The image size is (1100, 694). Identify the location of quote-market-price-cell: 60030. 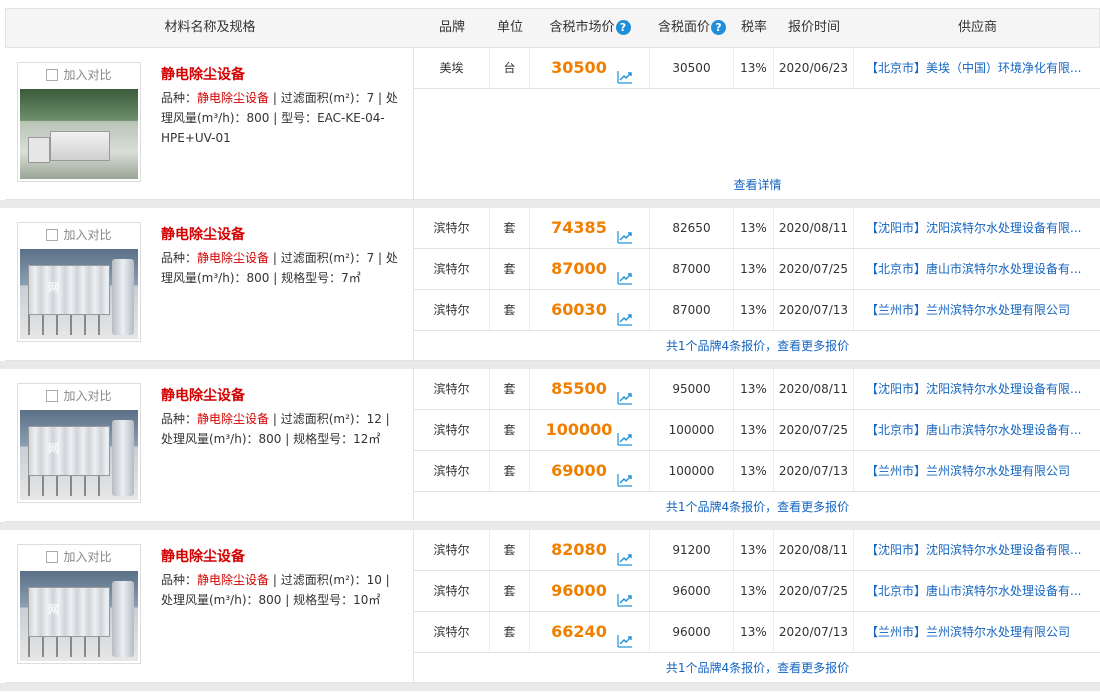
(590, 310).